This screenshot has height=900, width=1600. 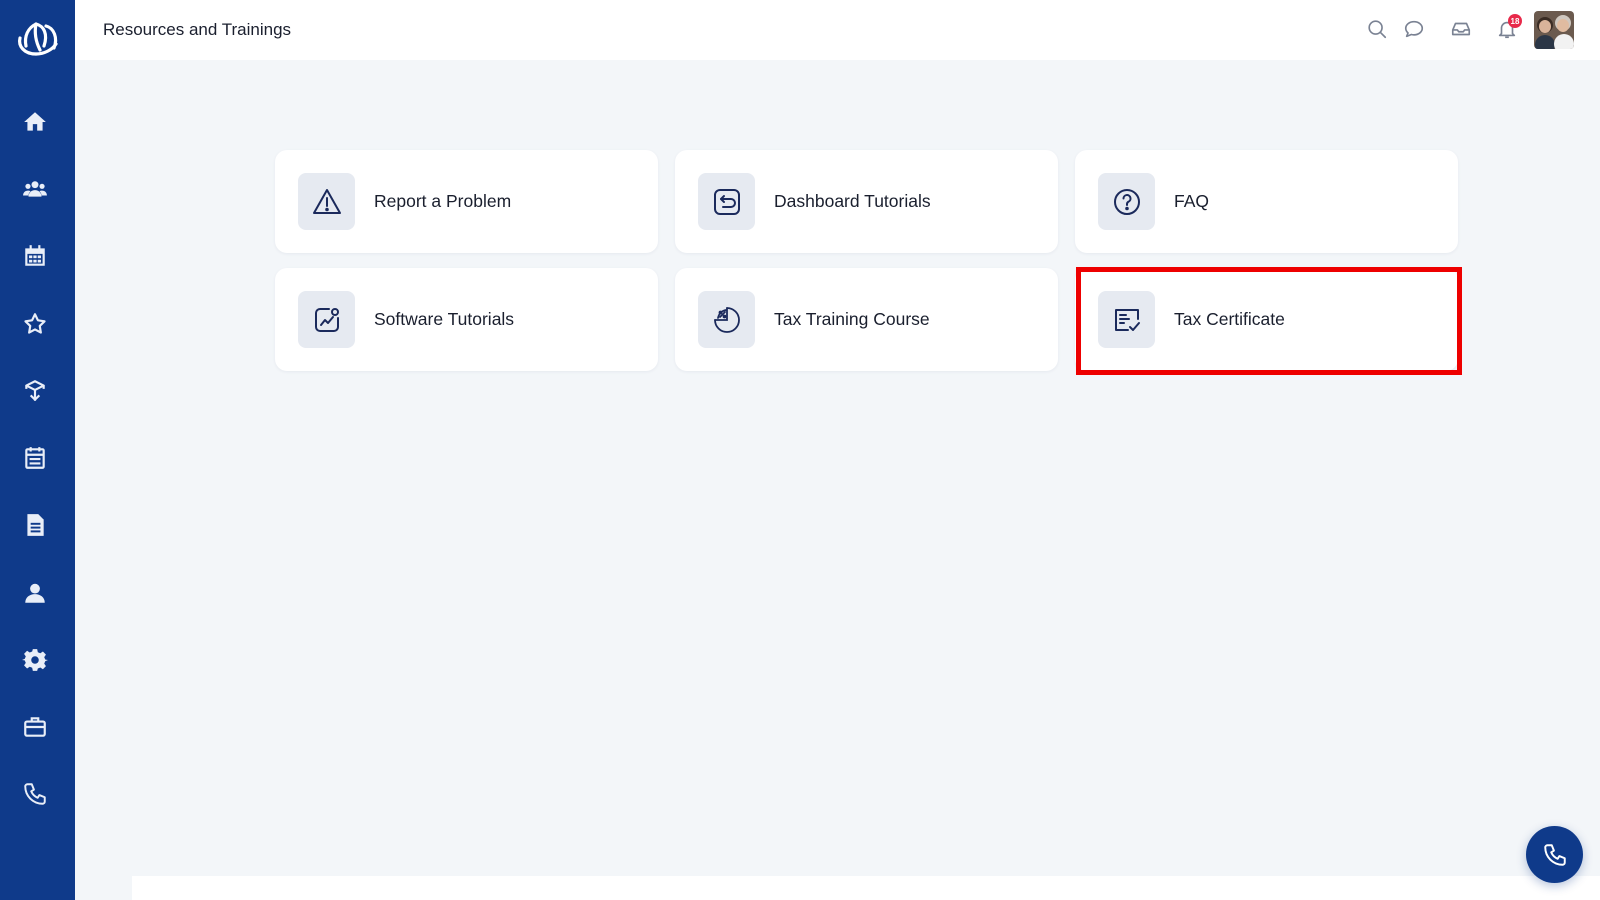 I want to click on chart-icon, so click(x=326, y=319).